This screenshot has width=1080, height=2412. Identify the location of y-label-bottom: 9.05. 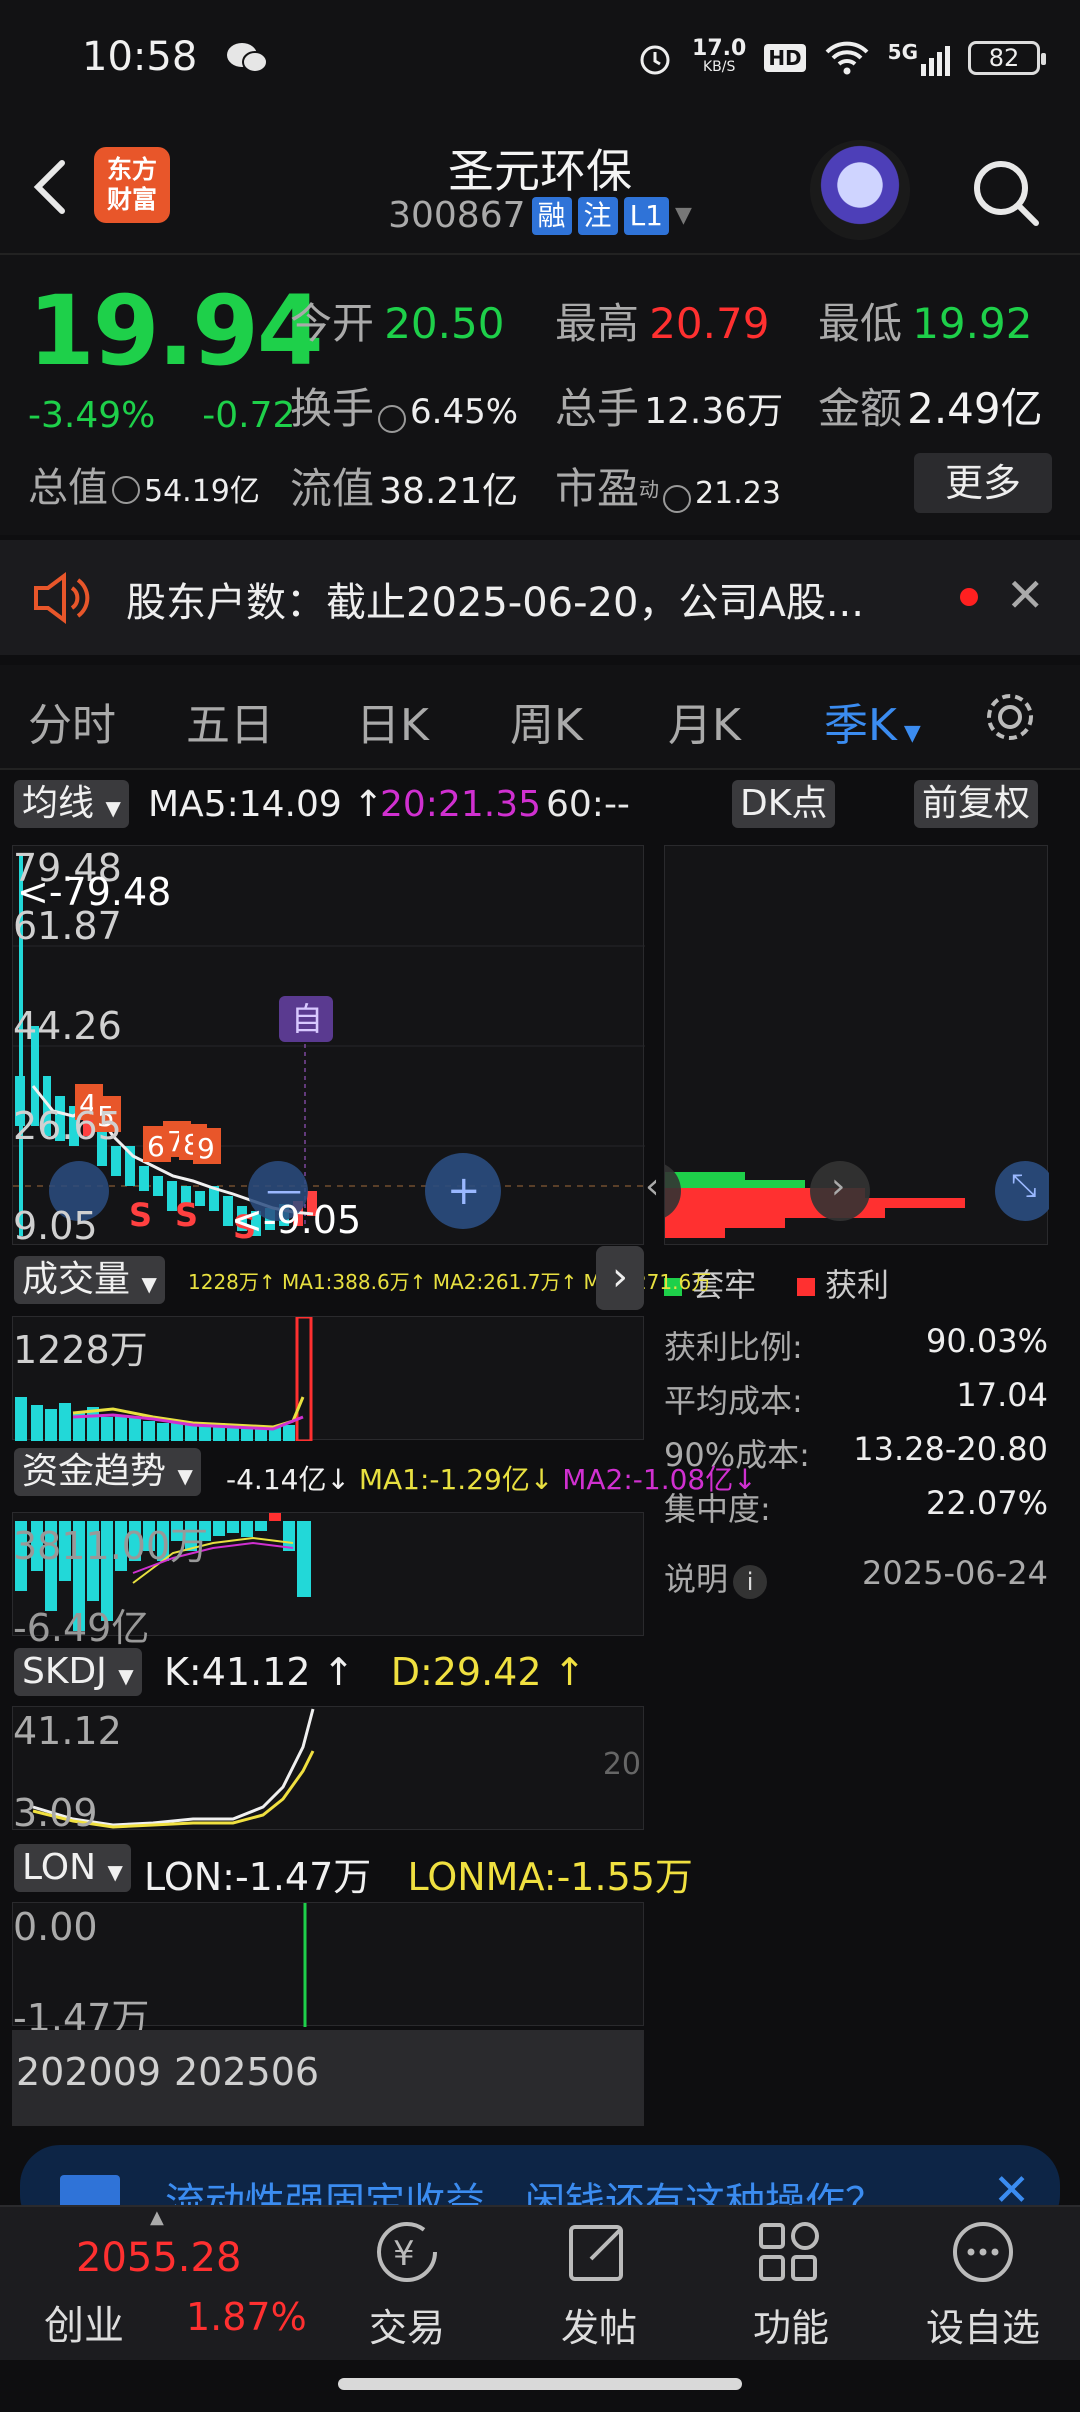
(55, 1226).